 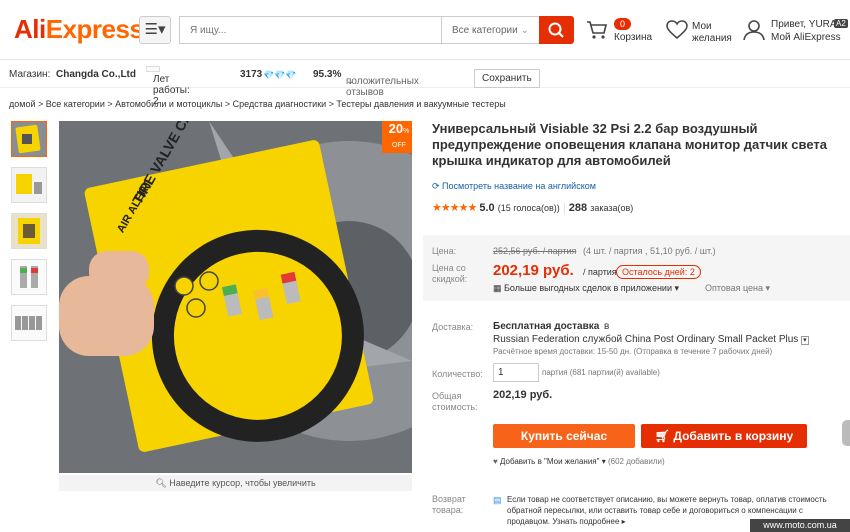 I want to click on total-value: 202,19 руб., so click(x=523, y=395).